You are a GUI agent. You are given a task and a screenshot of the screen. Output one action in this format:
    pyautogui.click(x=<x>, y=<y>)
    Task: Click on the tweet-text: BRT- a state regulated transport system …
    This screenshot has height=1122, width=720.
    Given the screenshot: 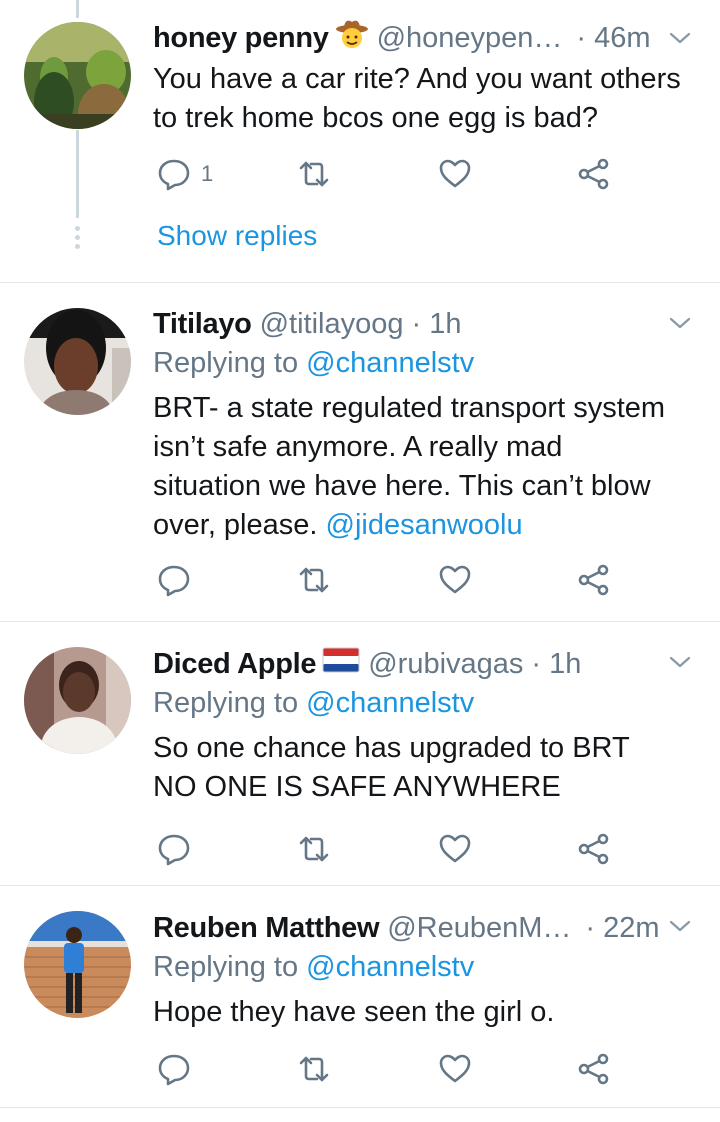 What is the action you would take?
    pyautogui.click(x=409, y=466)
    